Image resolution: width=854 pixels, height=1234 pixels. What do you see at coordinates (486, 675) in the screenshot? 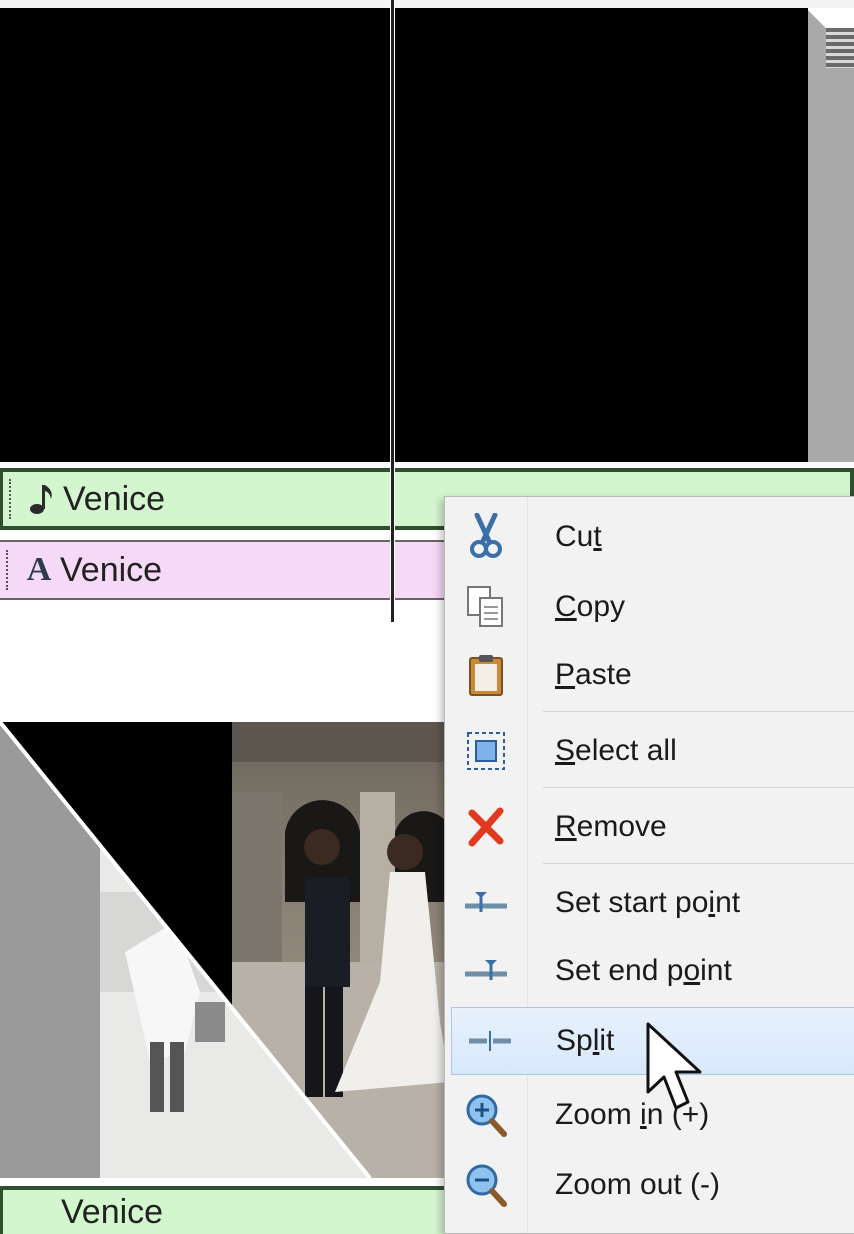
I see `clipboard-icon` at bounding box center [486, 675].